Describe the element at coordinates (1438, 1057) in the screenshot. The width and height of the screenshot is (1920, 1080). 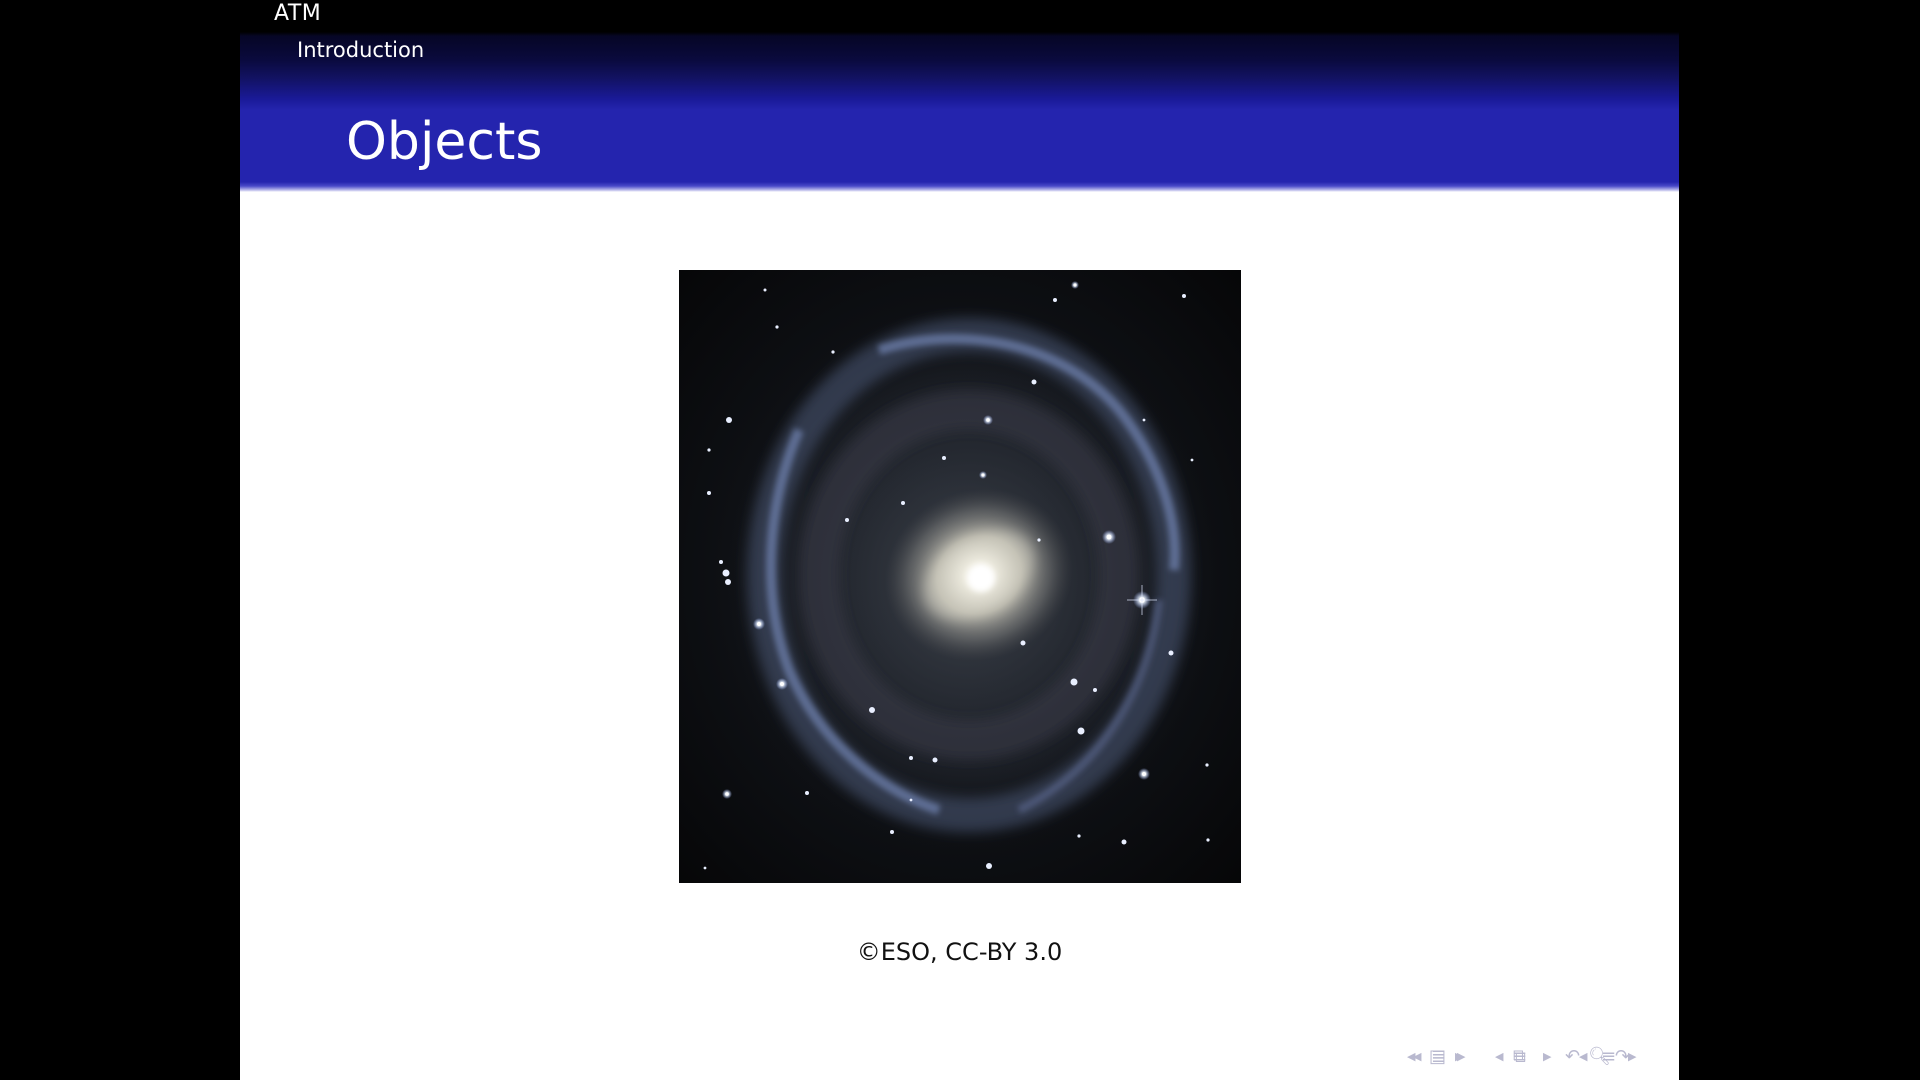
I see `section-icon: ≣` at that location.